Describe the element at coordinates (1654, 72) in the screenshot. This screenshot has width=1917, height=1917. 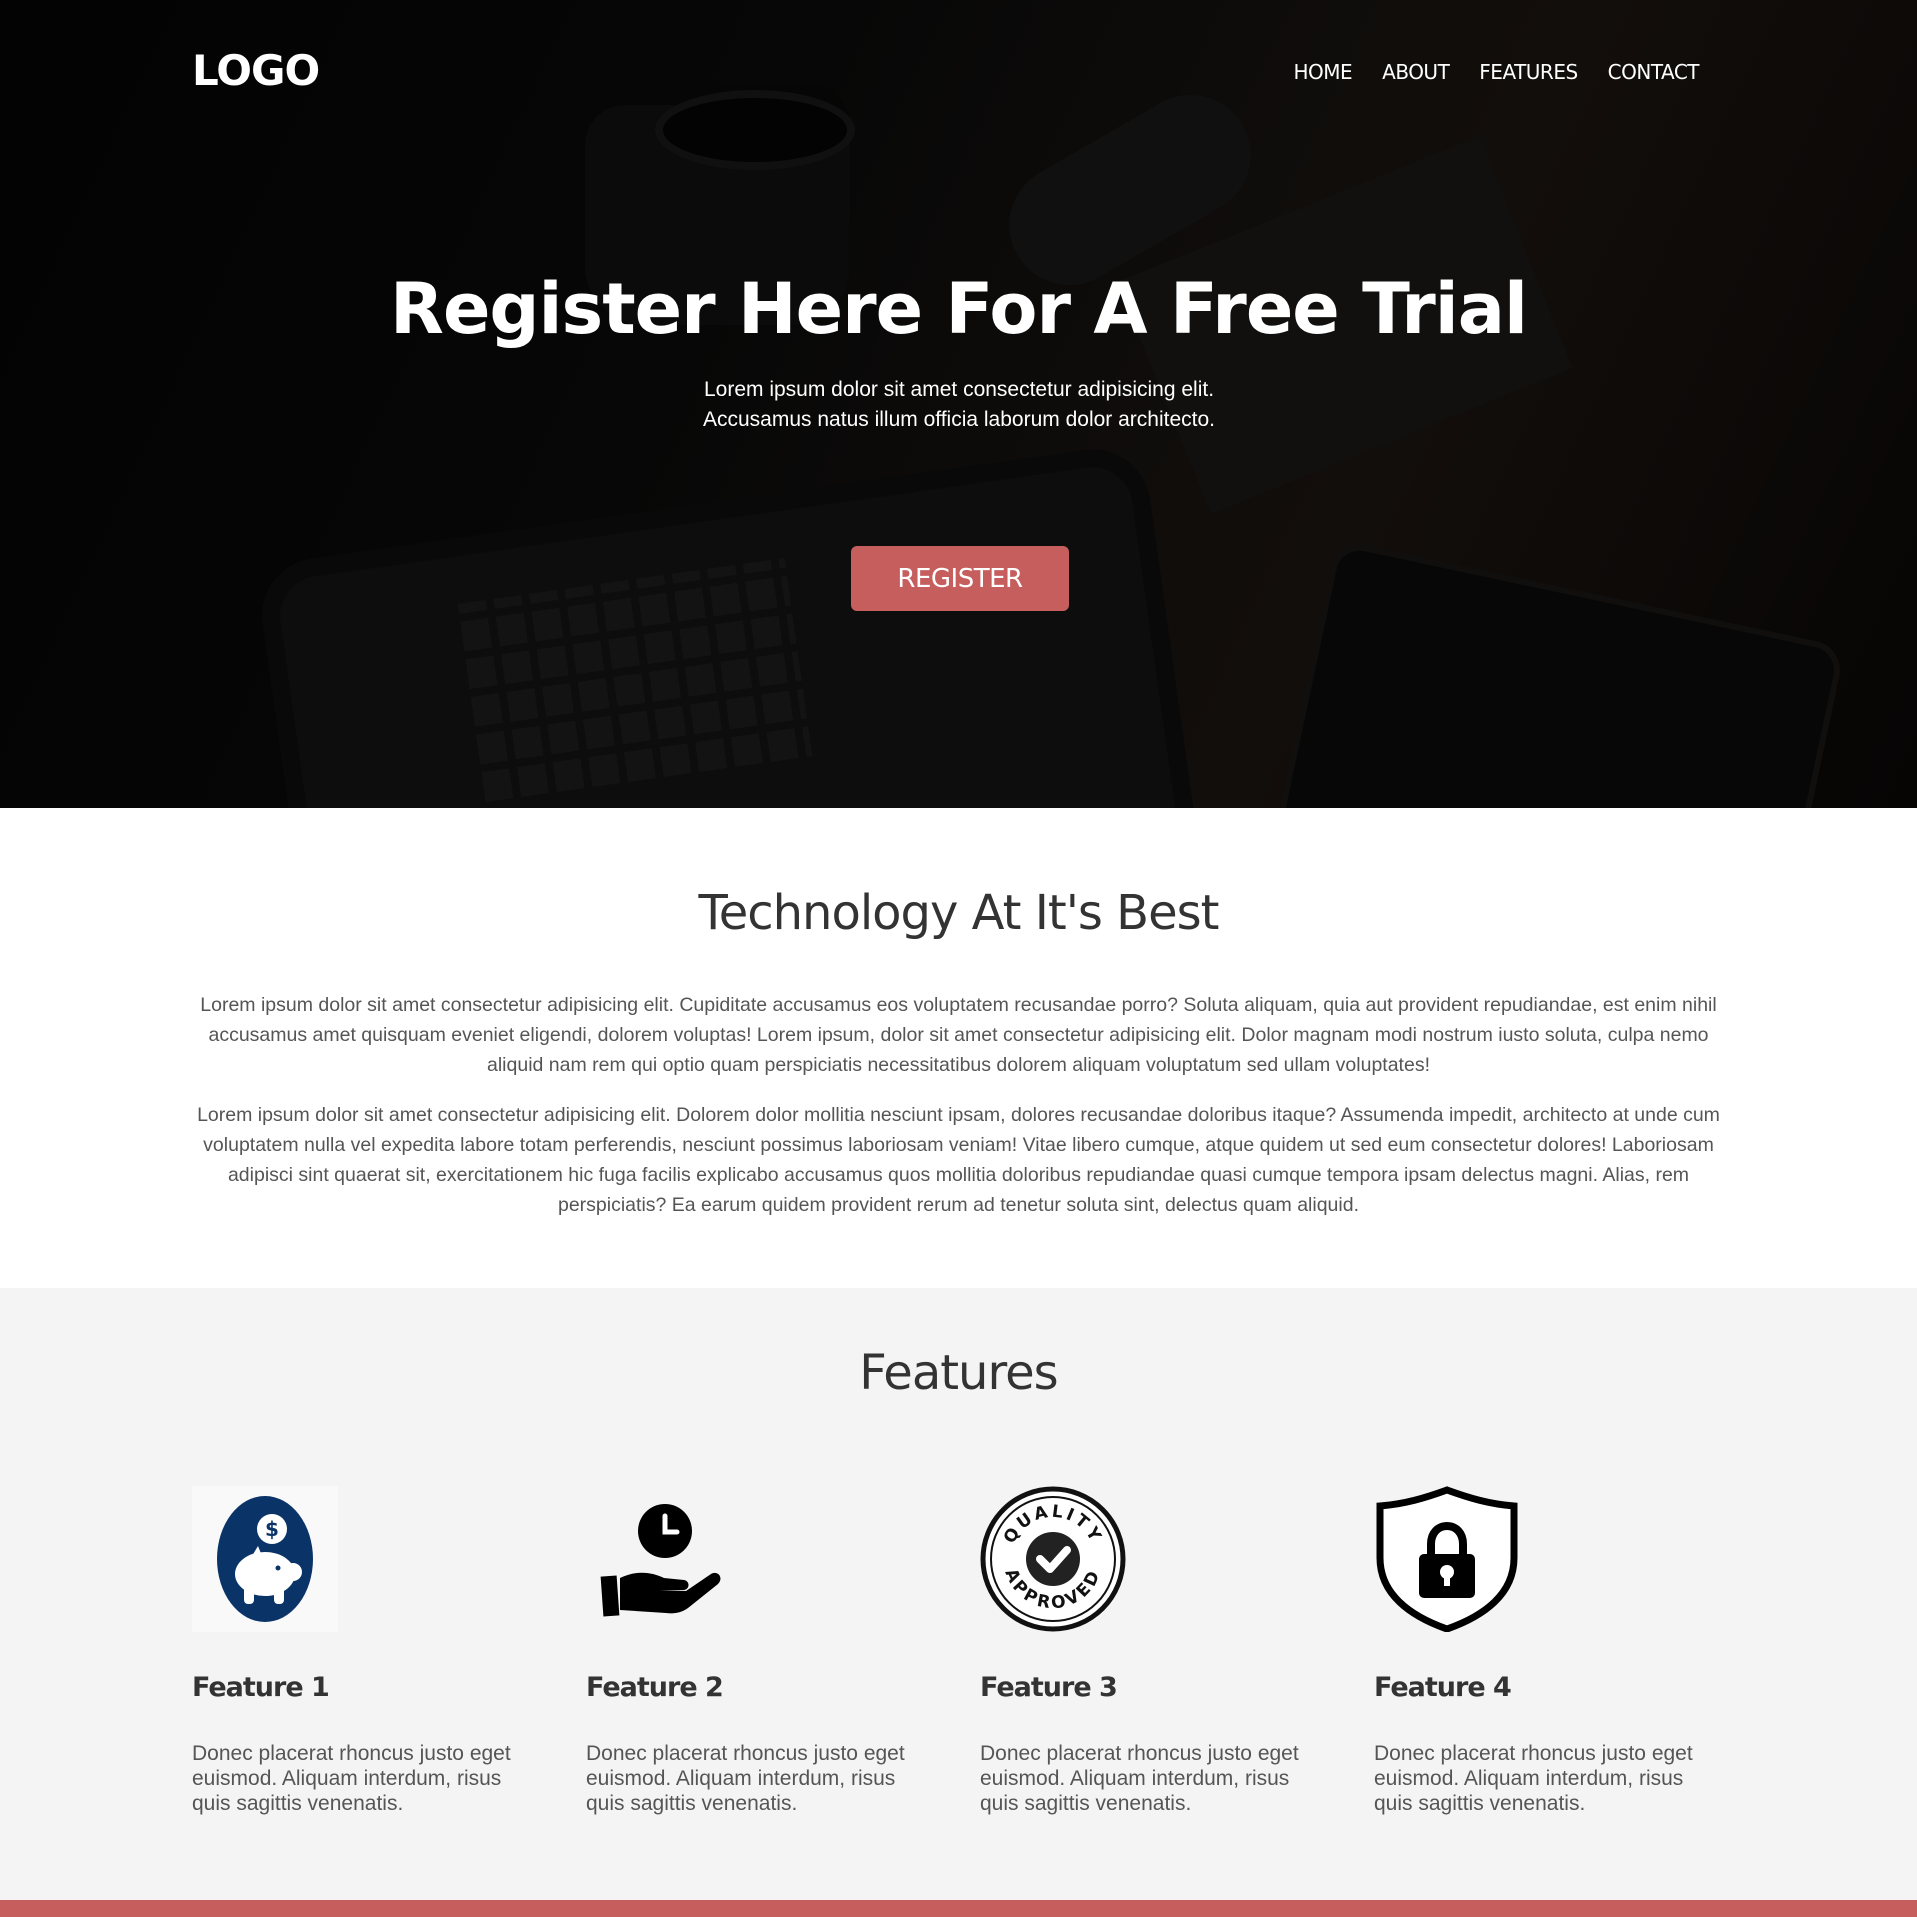
I see `nav-contact: CONTACT` at that location.